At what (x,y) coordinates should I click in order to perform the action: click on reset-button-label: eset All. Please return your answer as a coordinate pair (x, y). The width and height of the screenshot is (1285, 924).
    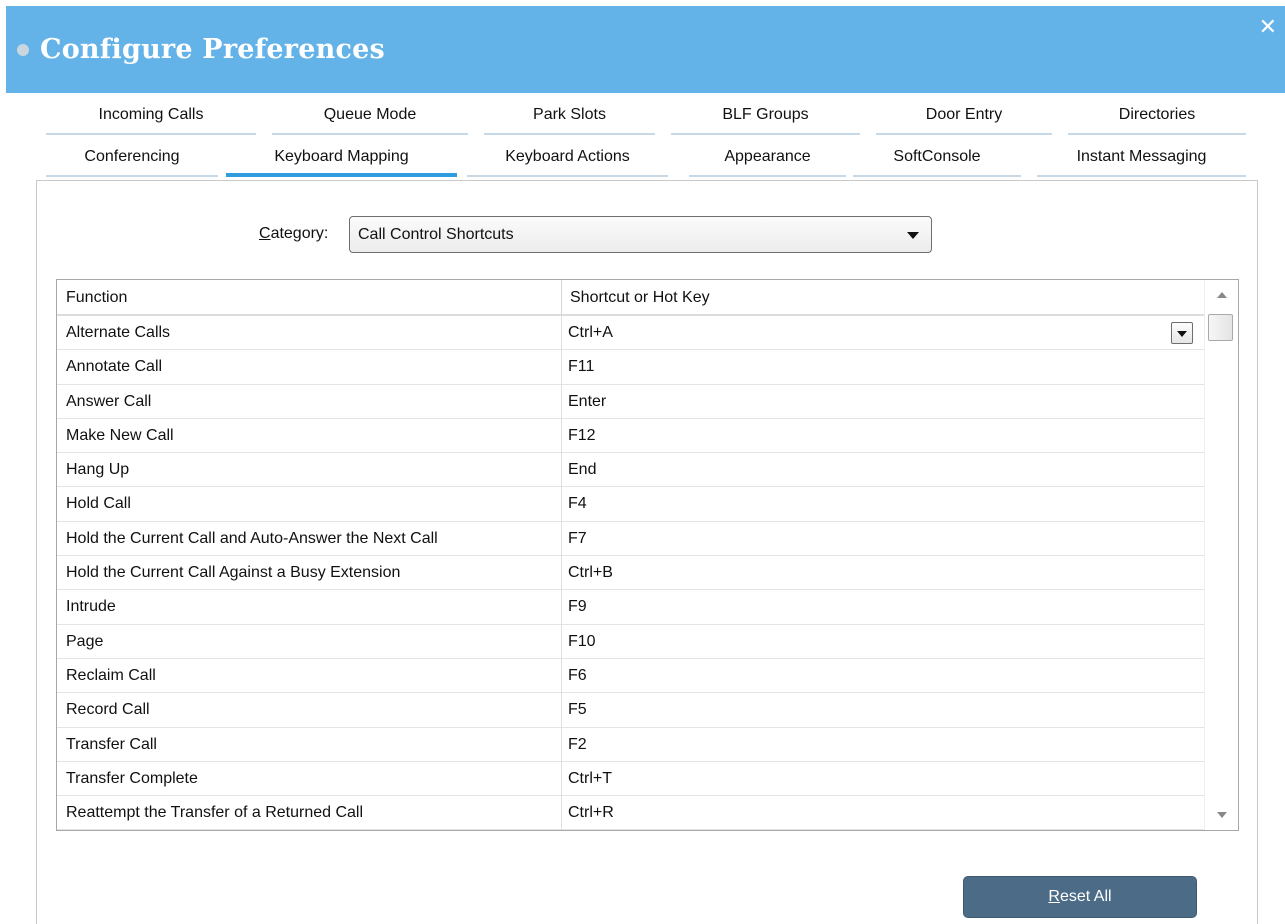
    Looking at the image, I should click on (1085, 896).